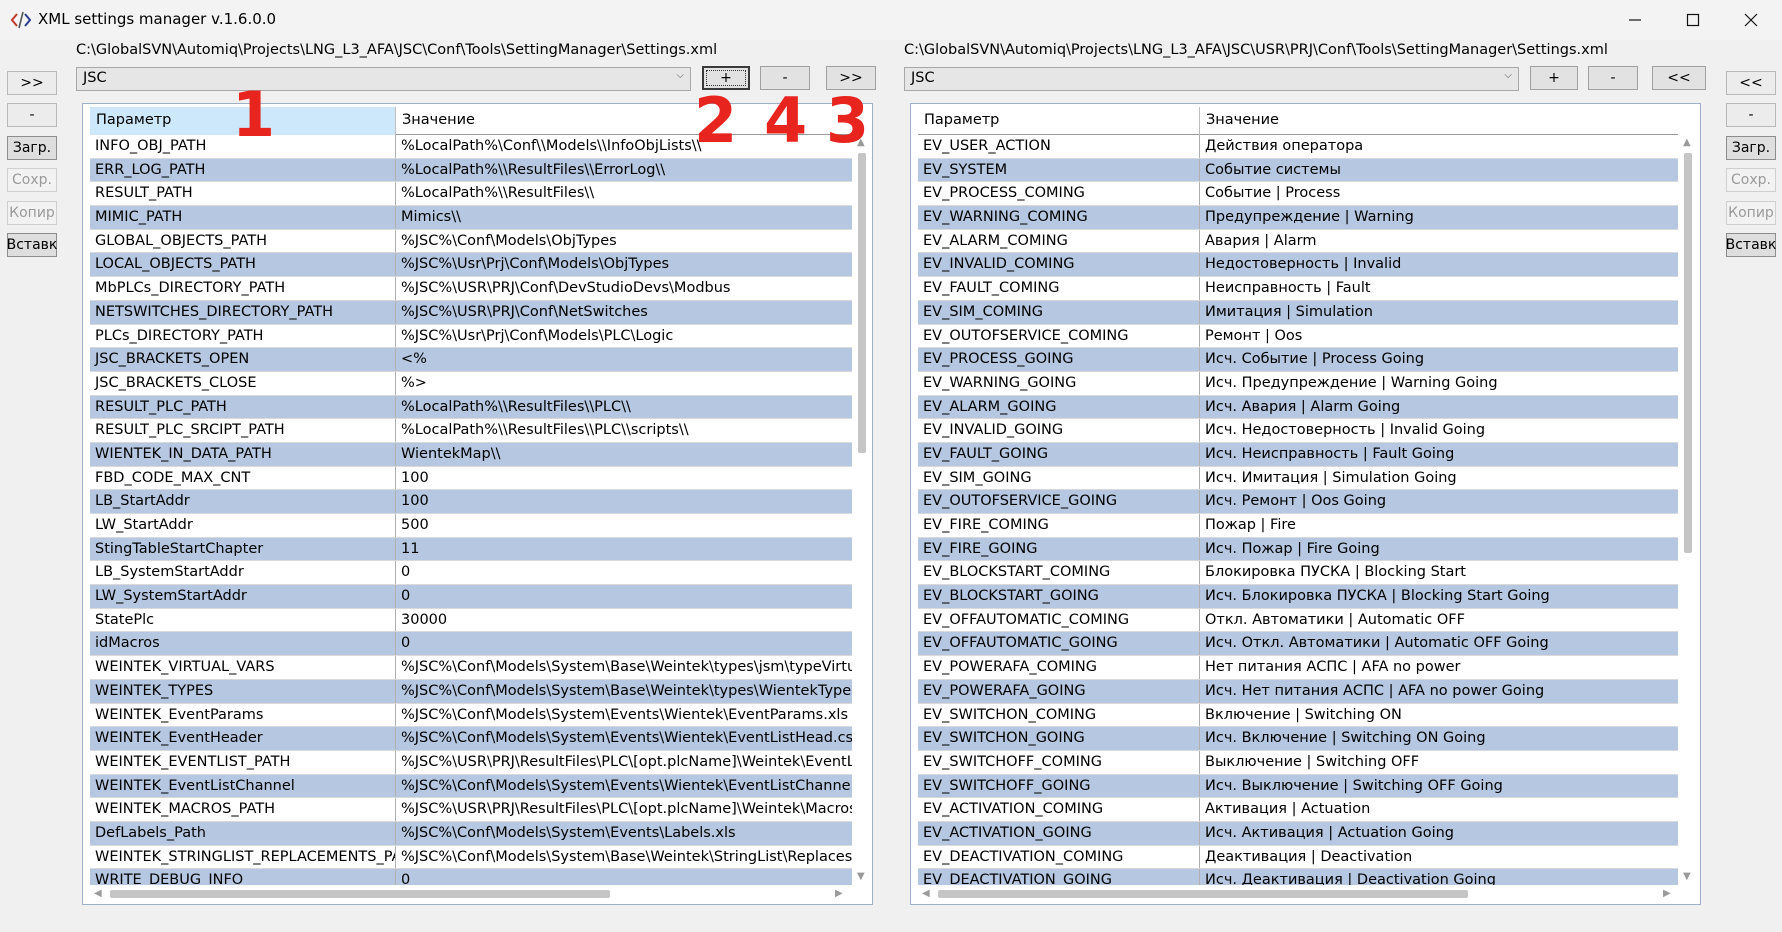 The width and height of the screenshot is (1782, 932). What do you see at coordinates (1635, 20) in the screenshot?
I see `minimize-button` at bounding box center [1635, 20].